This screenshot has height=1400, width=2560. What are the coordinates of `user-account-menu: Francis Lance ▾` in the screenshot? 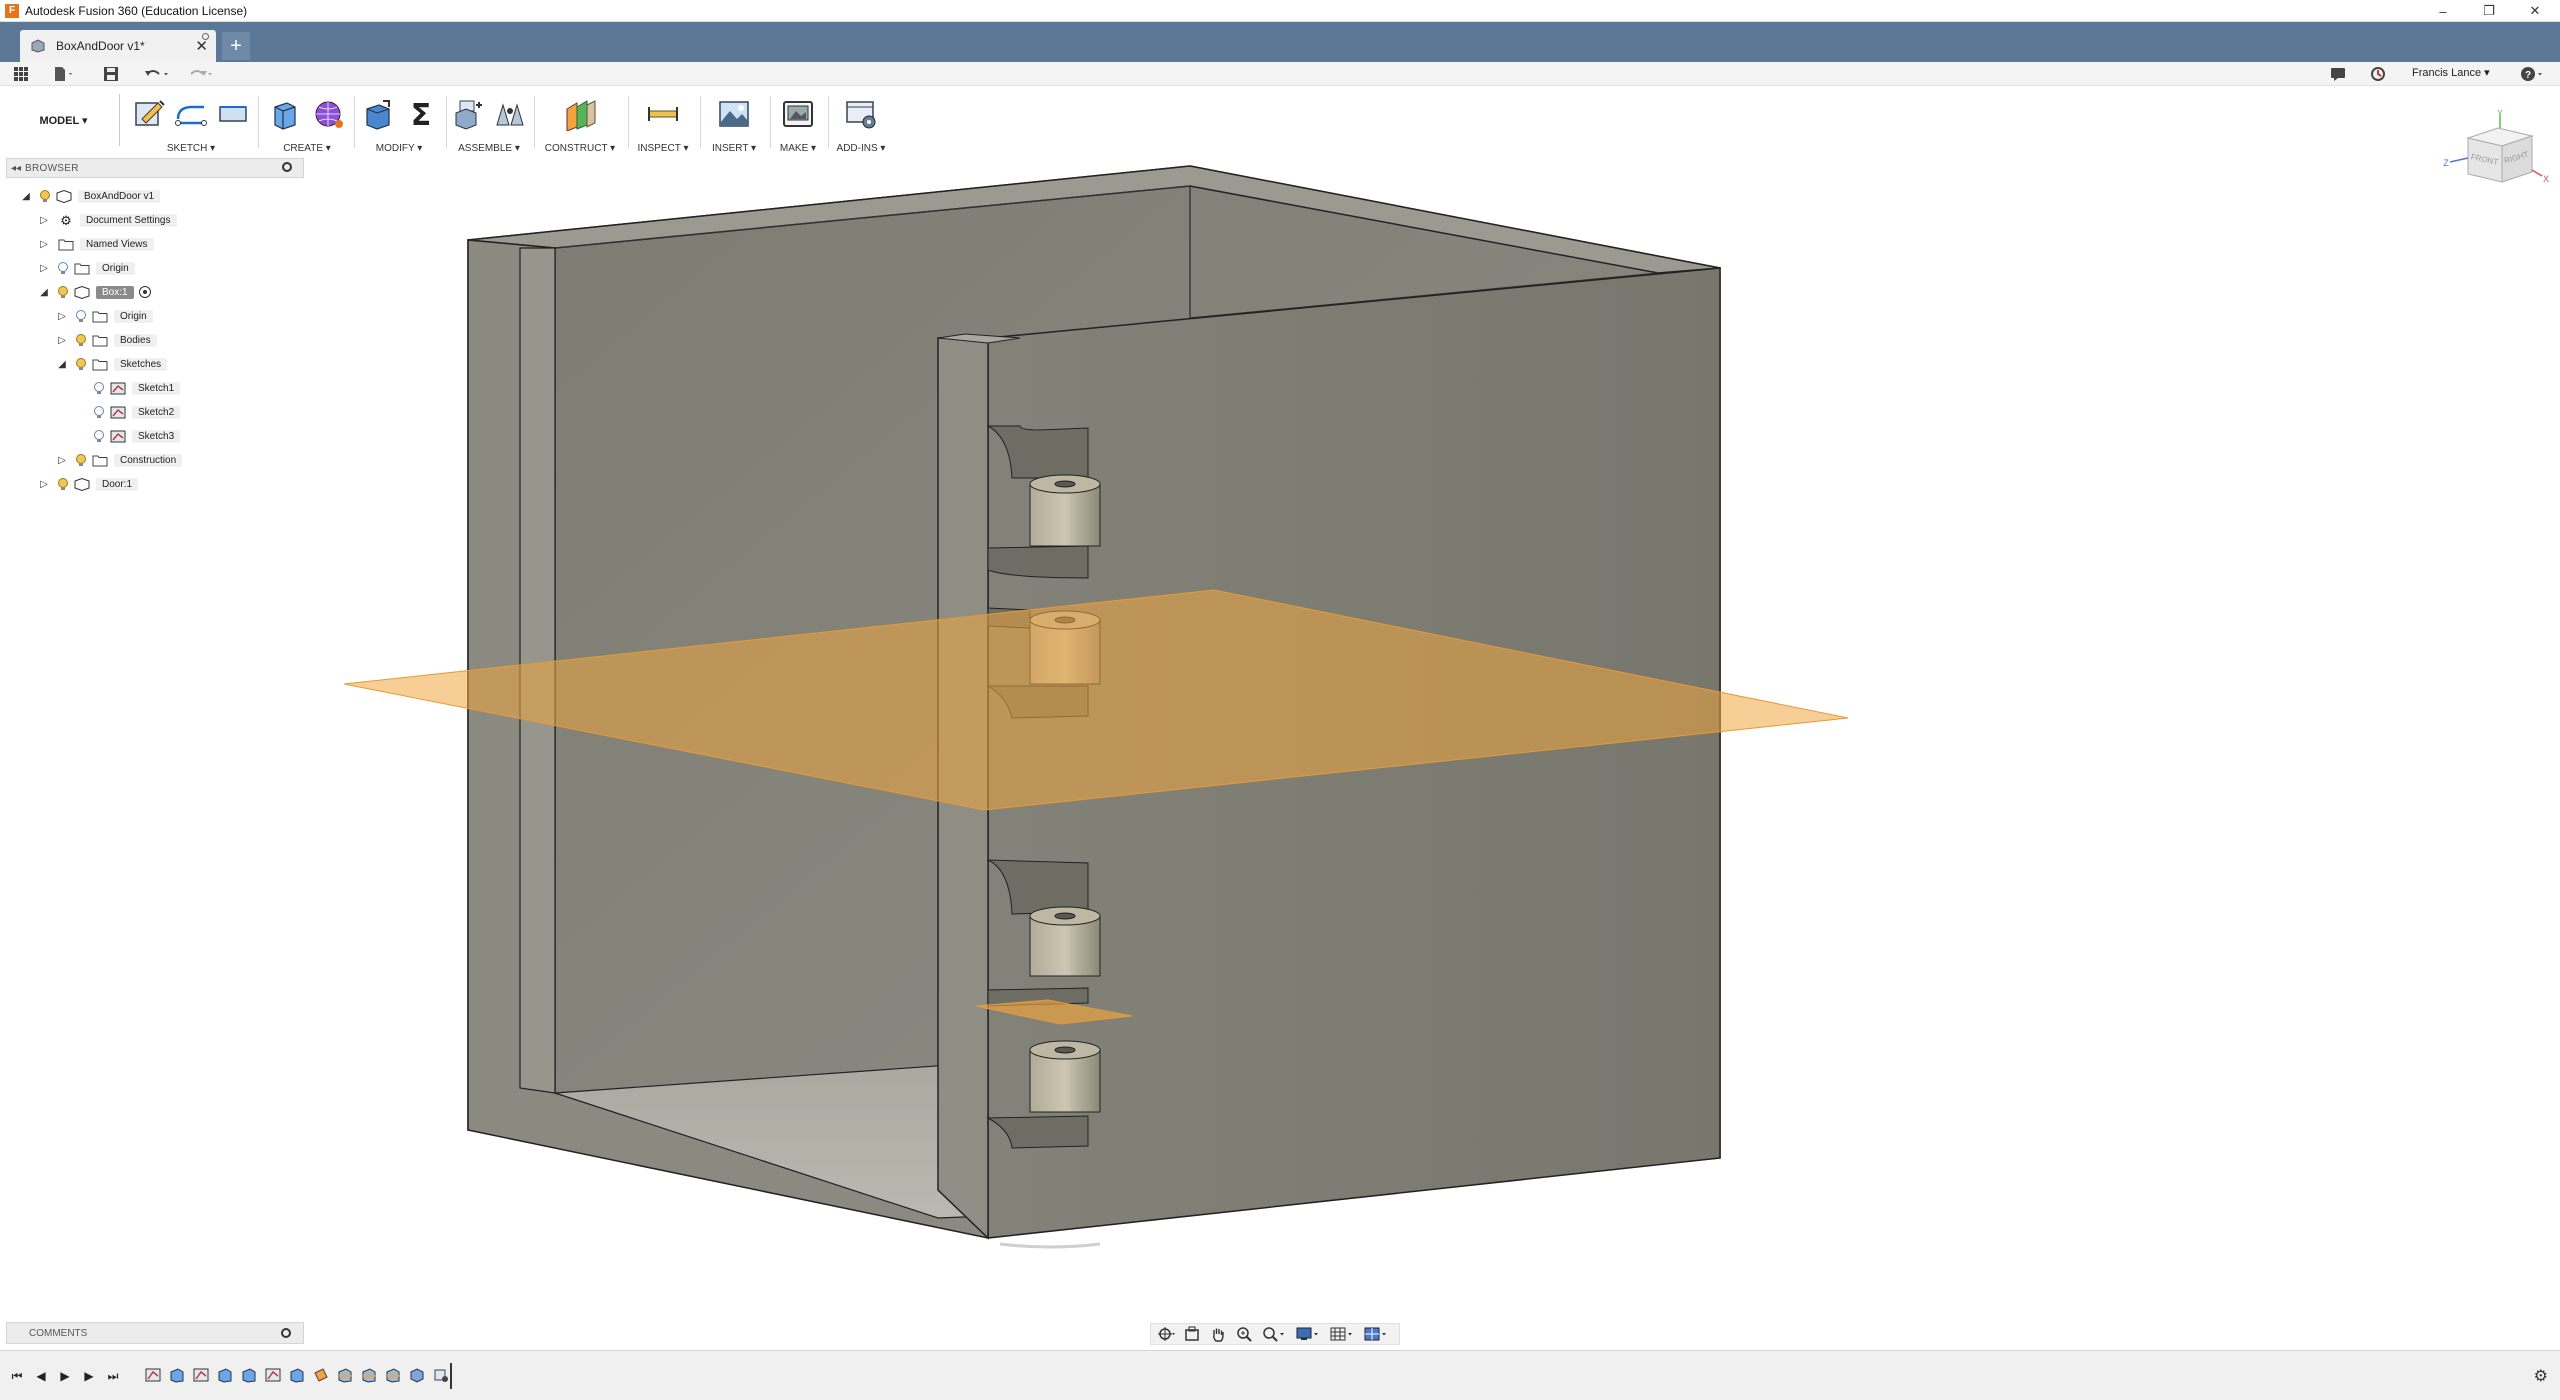 It's located at (2451, 72).